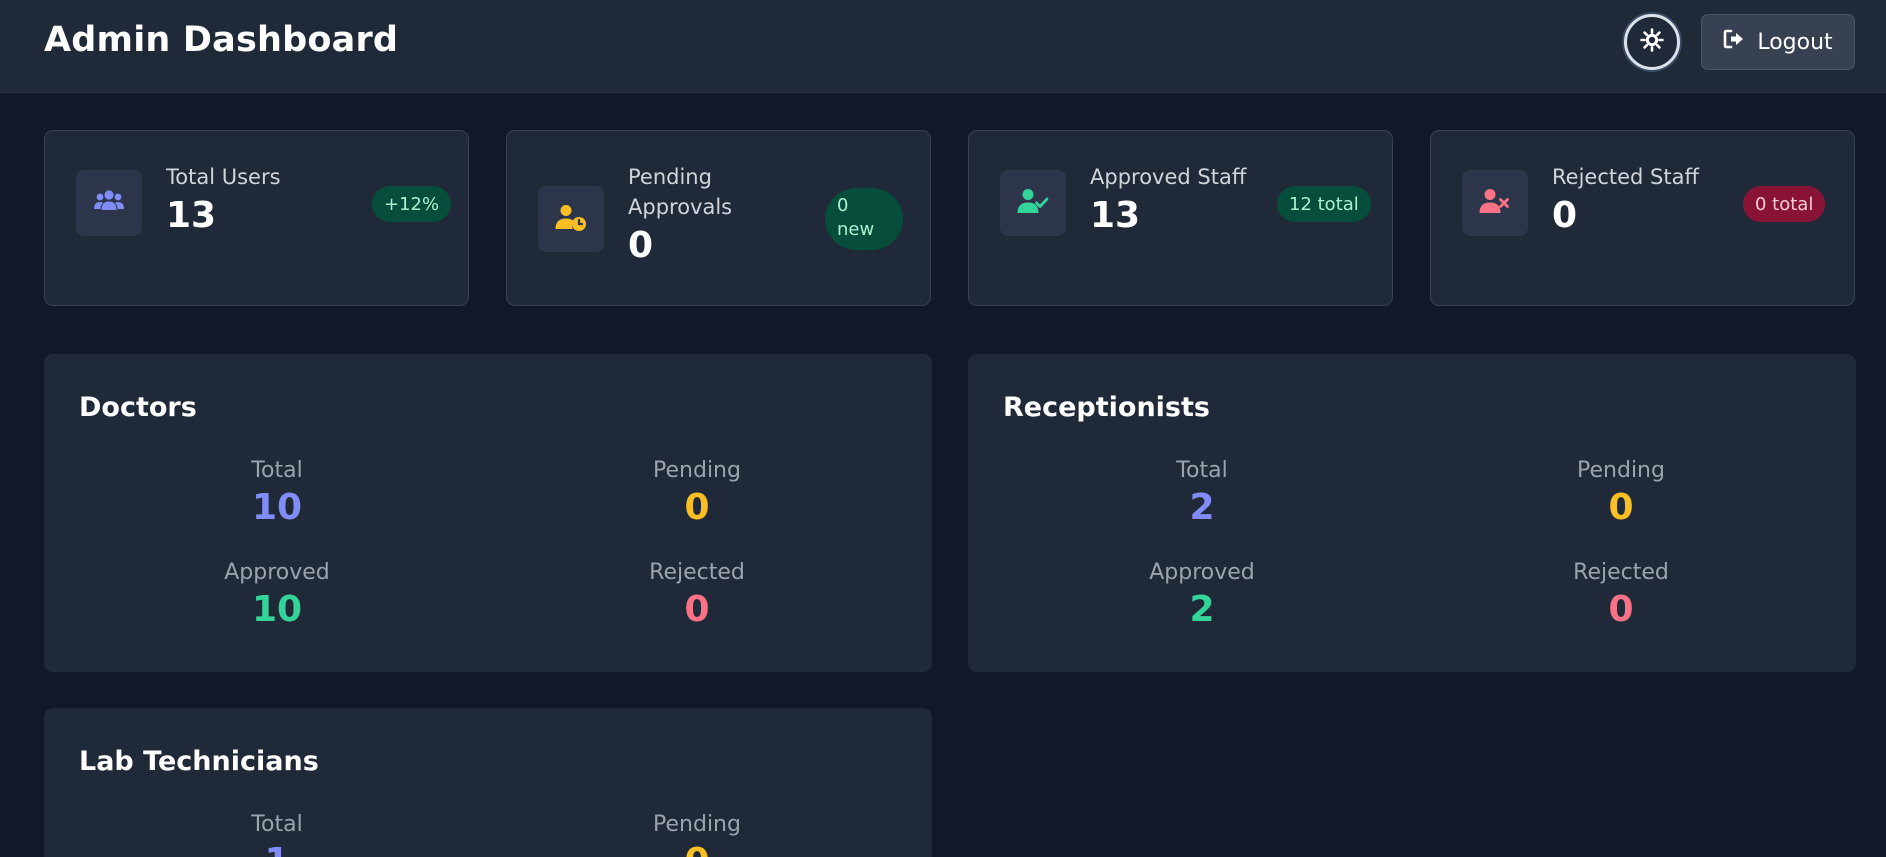 This screenshot has width=1886, height=857. I want to click on user-clock-icon, so click(571, 219).